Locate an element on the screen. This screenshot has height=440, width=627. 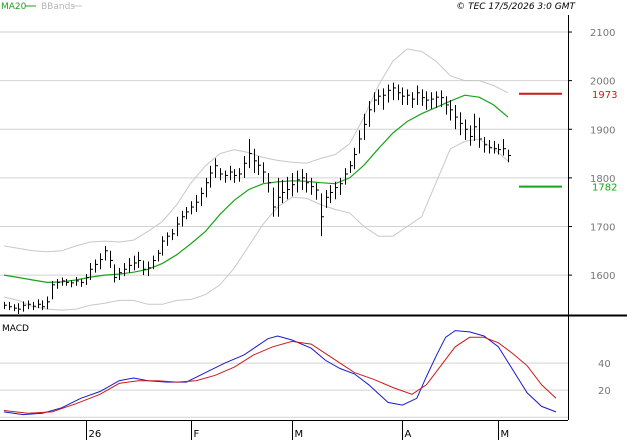
legend-bbands: BBands is located at coordinates (58, 7).